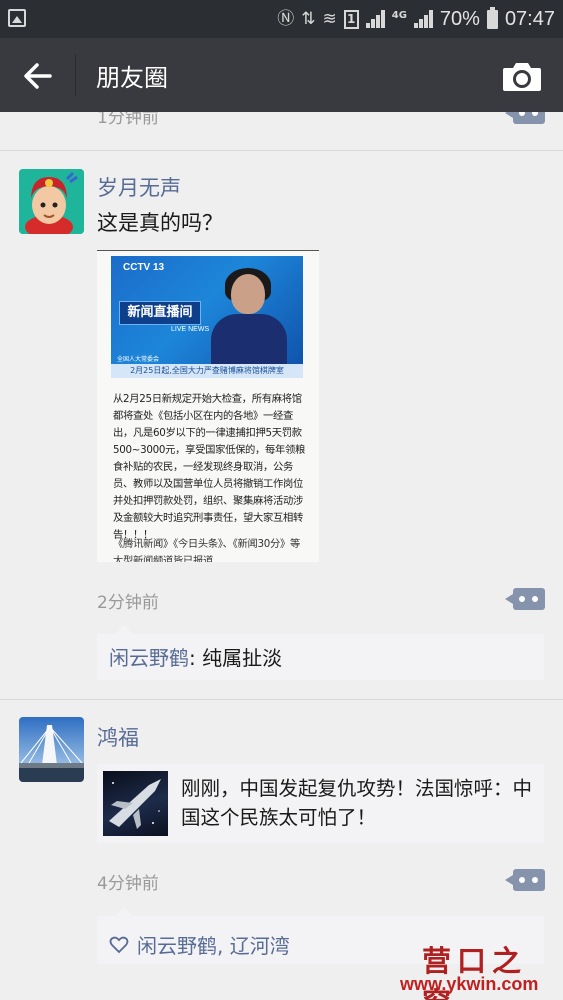  What do you see at coordinates (128, 603) in the screenshot?
I see `post-time: 2分钟前` at bounding box center [128, 603].